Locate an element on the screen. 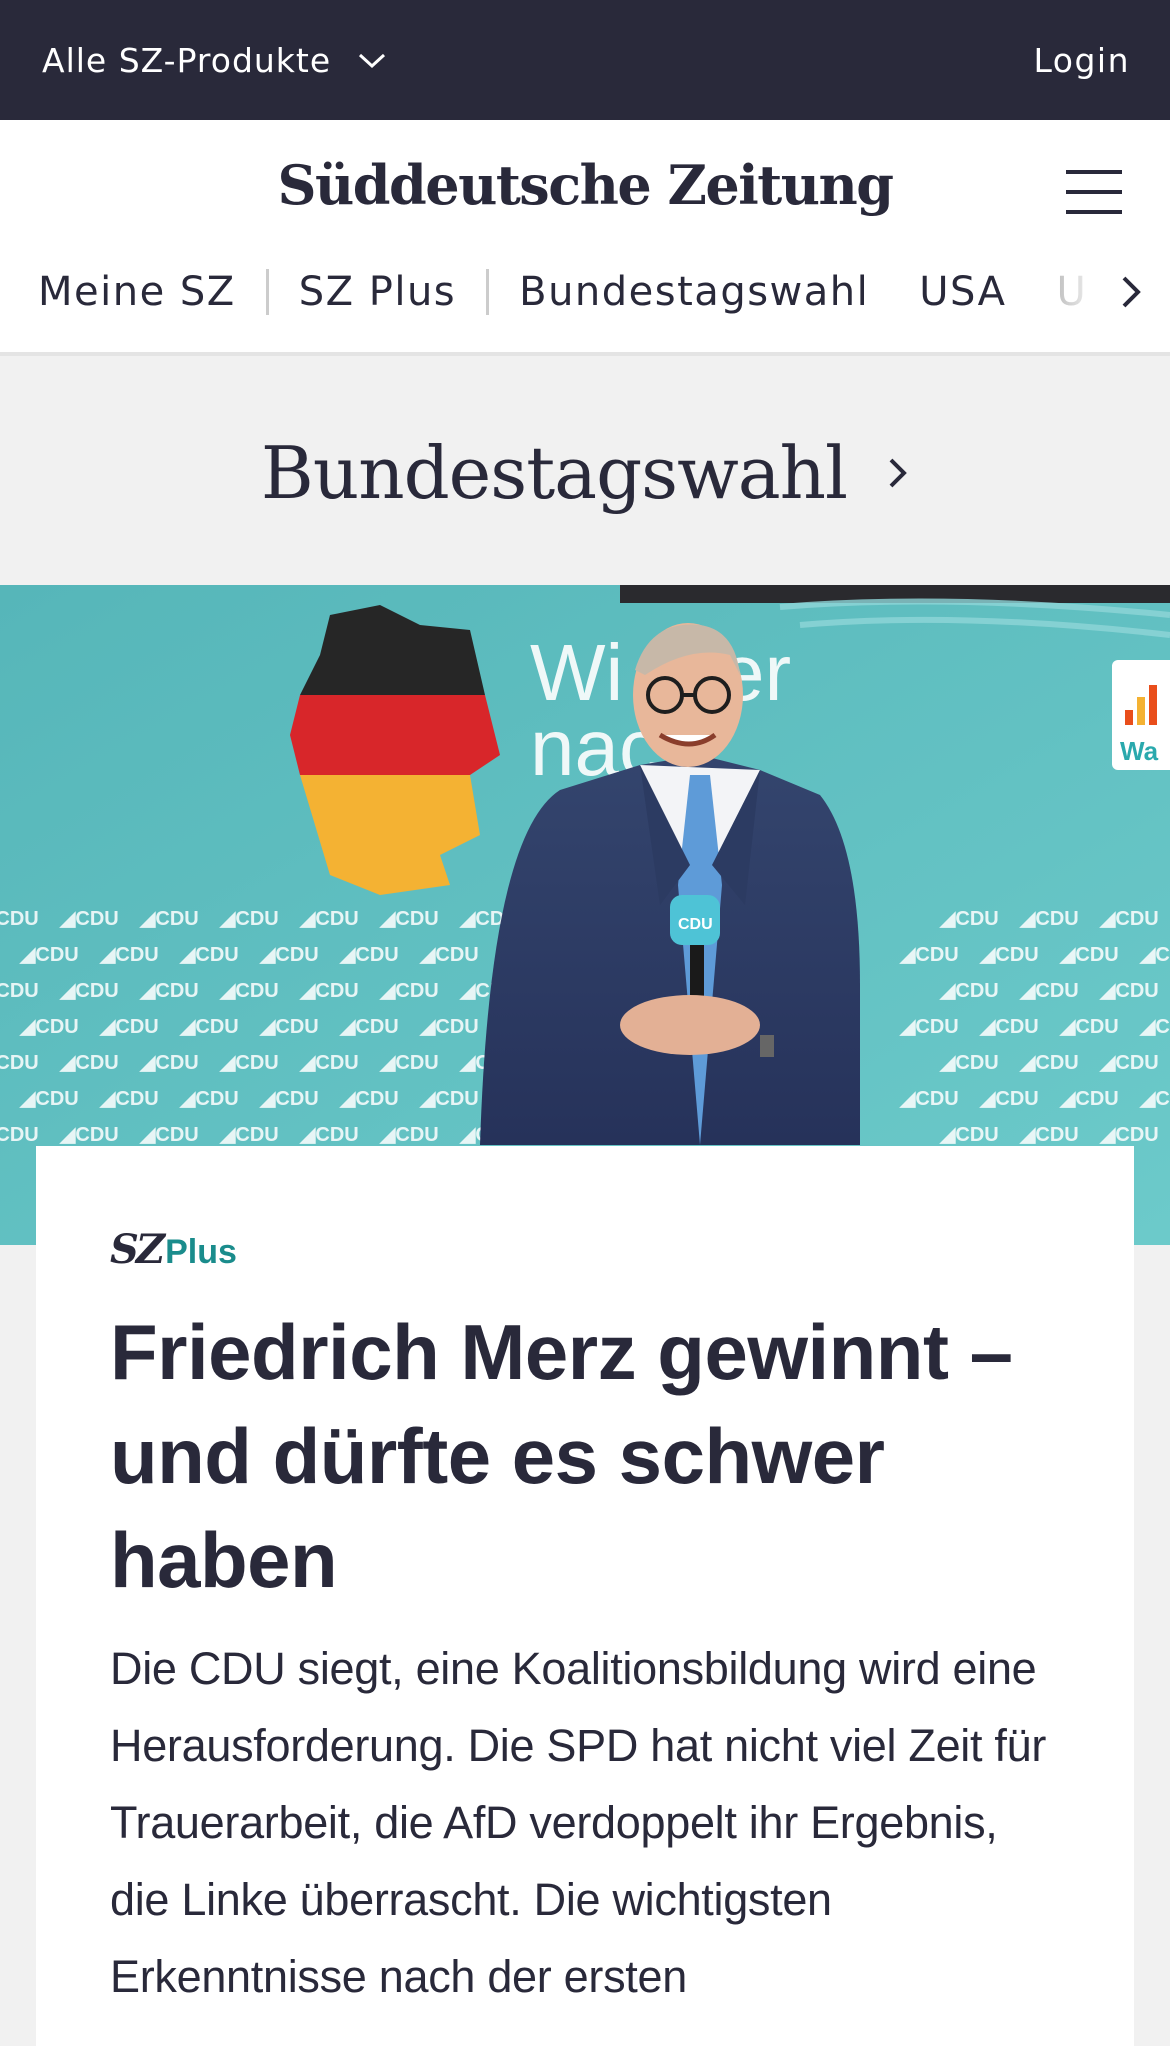 This screenshot has width=1170, height=2046. sz-logo: Süddeutsche Zeitung is located at coordinates (585, 185).